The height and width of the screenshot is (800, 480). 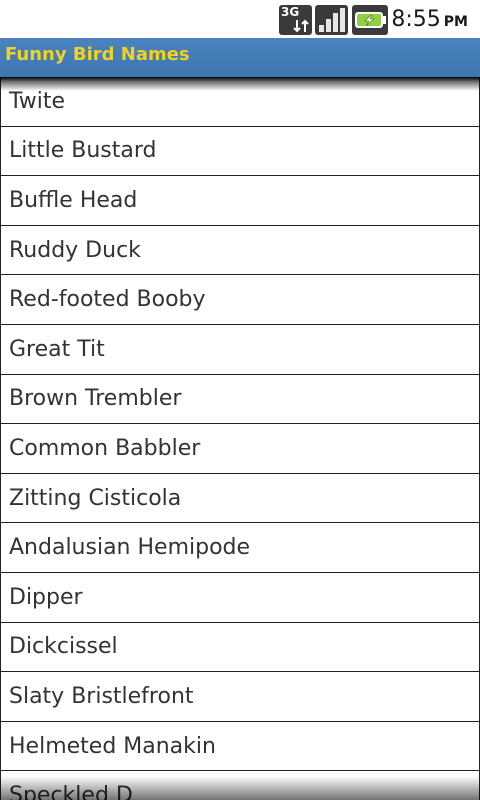 What do you see at coordinates (240, 349) in the screenshot?
I see `list-item: Great Tit` at bounding box center [240, 349].